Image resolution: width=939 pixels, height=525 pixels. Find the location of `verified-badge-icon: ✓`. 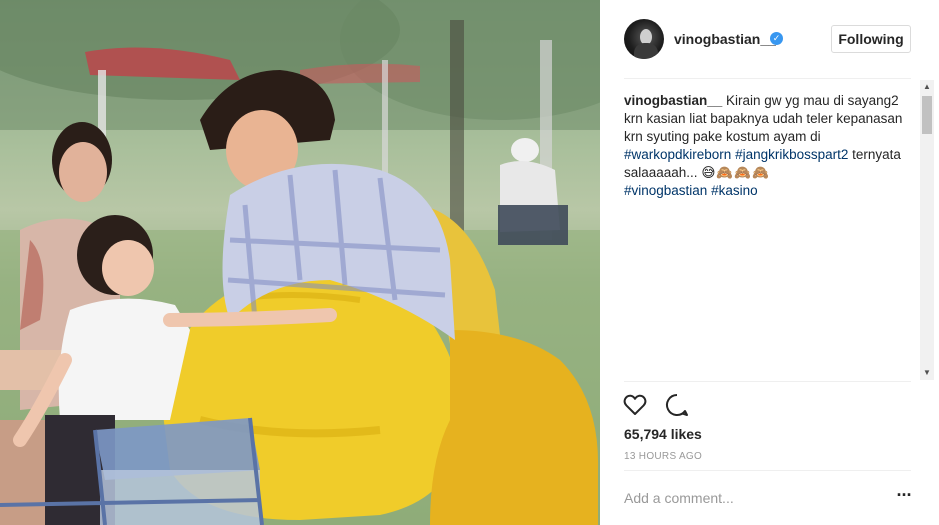

verified-badge-icon: ✓ is located at coordinates (776, 38).